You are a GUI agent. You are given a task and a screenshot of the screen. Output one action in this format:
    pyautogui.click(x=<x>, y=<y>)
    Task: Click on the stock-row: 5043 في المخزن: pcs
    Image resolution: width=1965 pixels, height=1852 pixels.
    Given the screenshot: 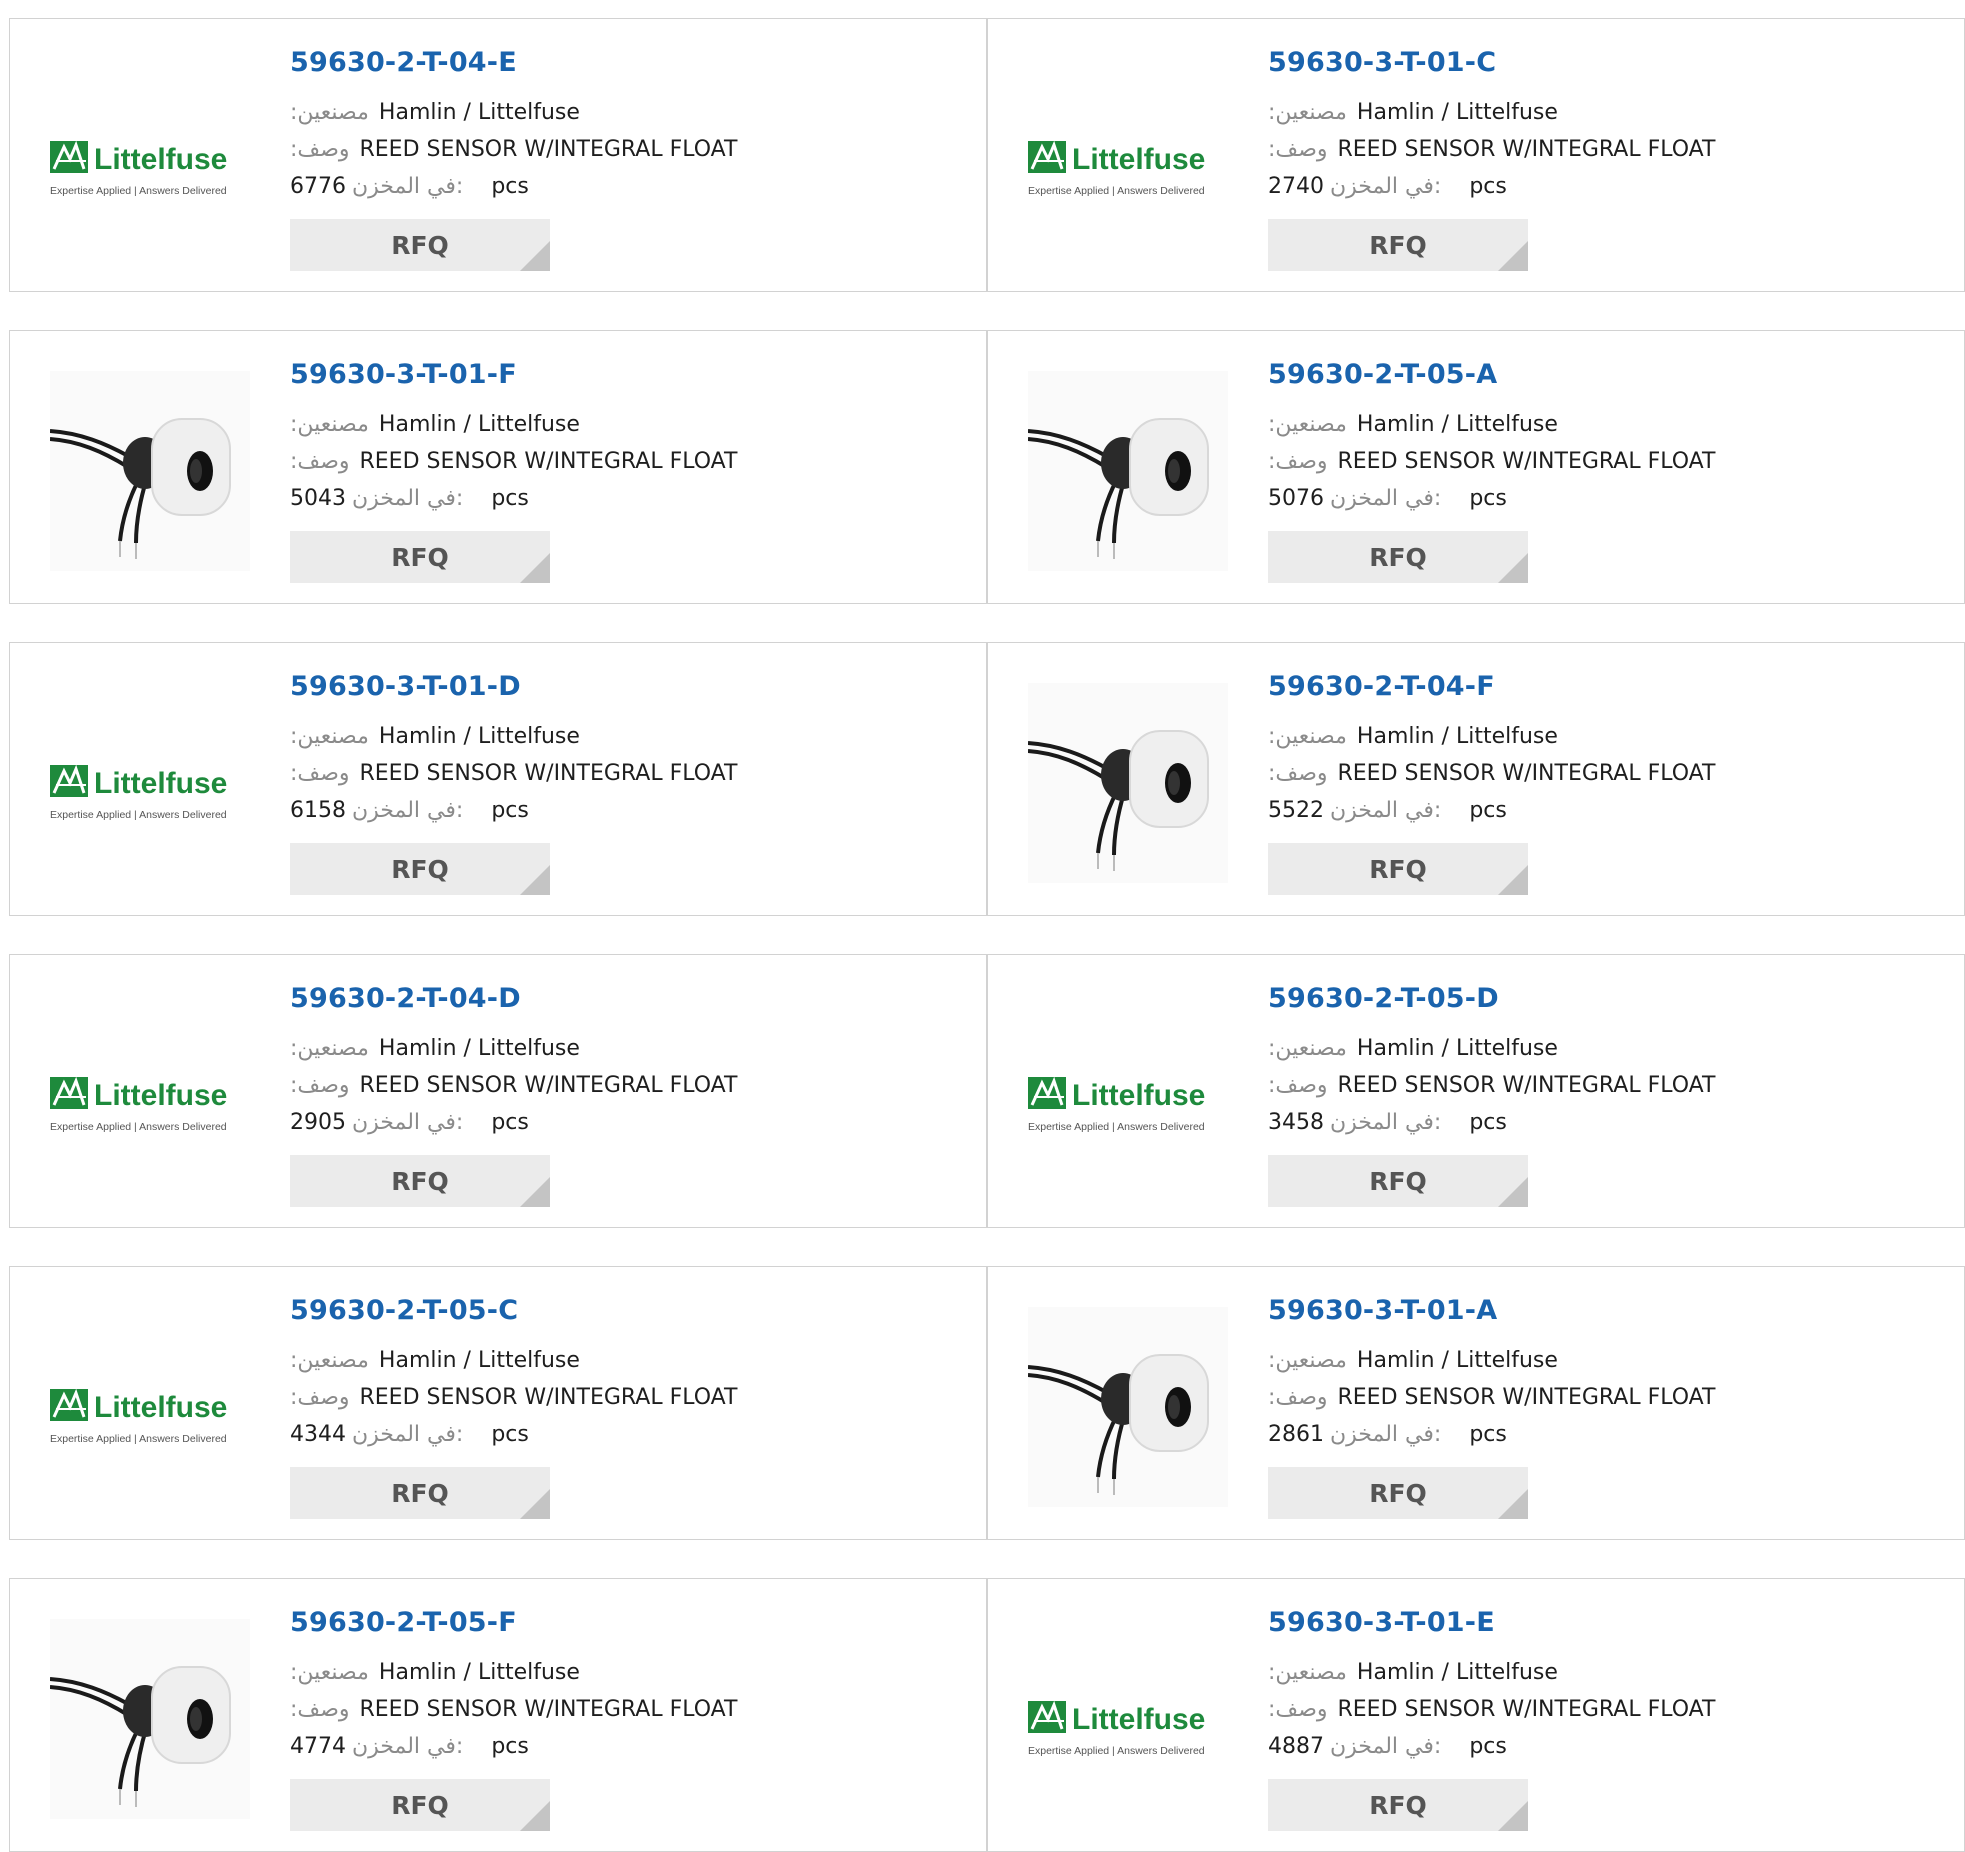 What is the action you would take?
    pyautogui.click(x=409, y=498)
    